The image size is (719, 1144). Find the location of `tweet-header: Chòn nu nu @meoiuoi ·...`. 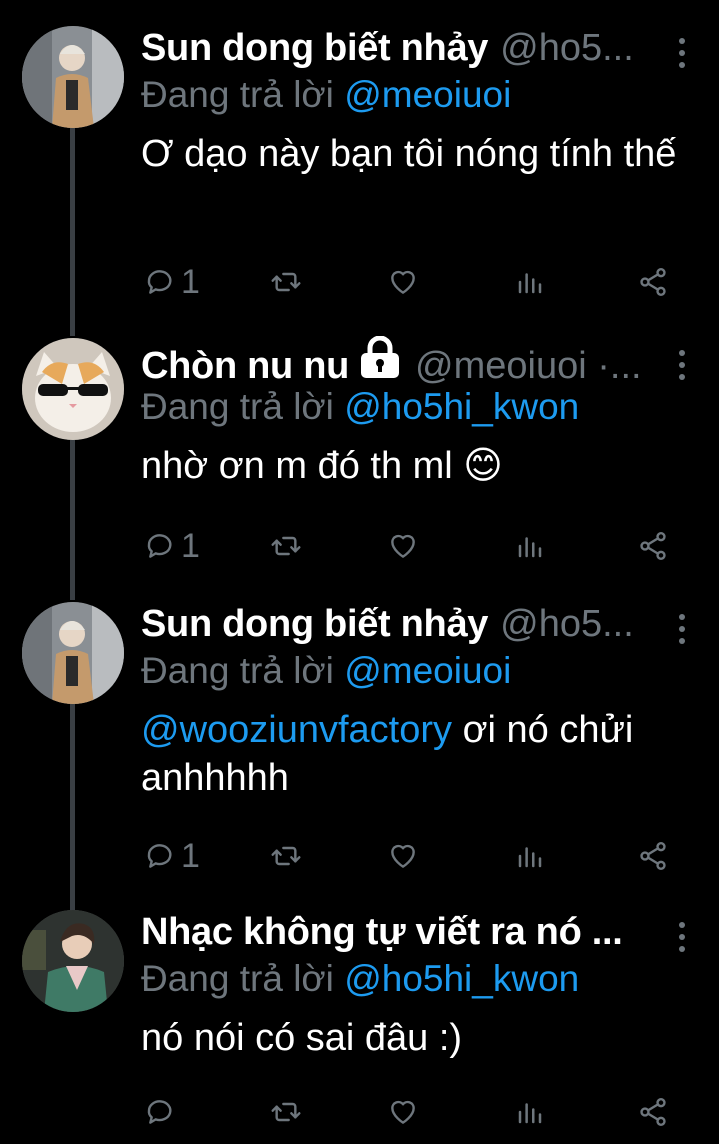

tweet-header: Chòn nu nu @meoiuoi ·... is located at coordinates (430, 361).